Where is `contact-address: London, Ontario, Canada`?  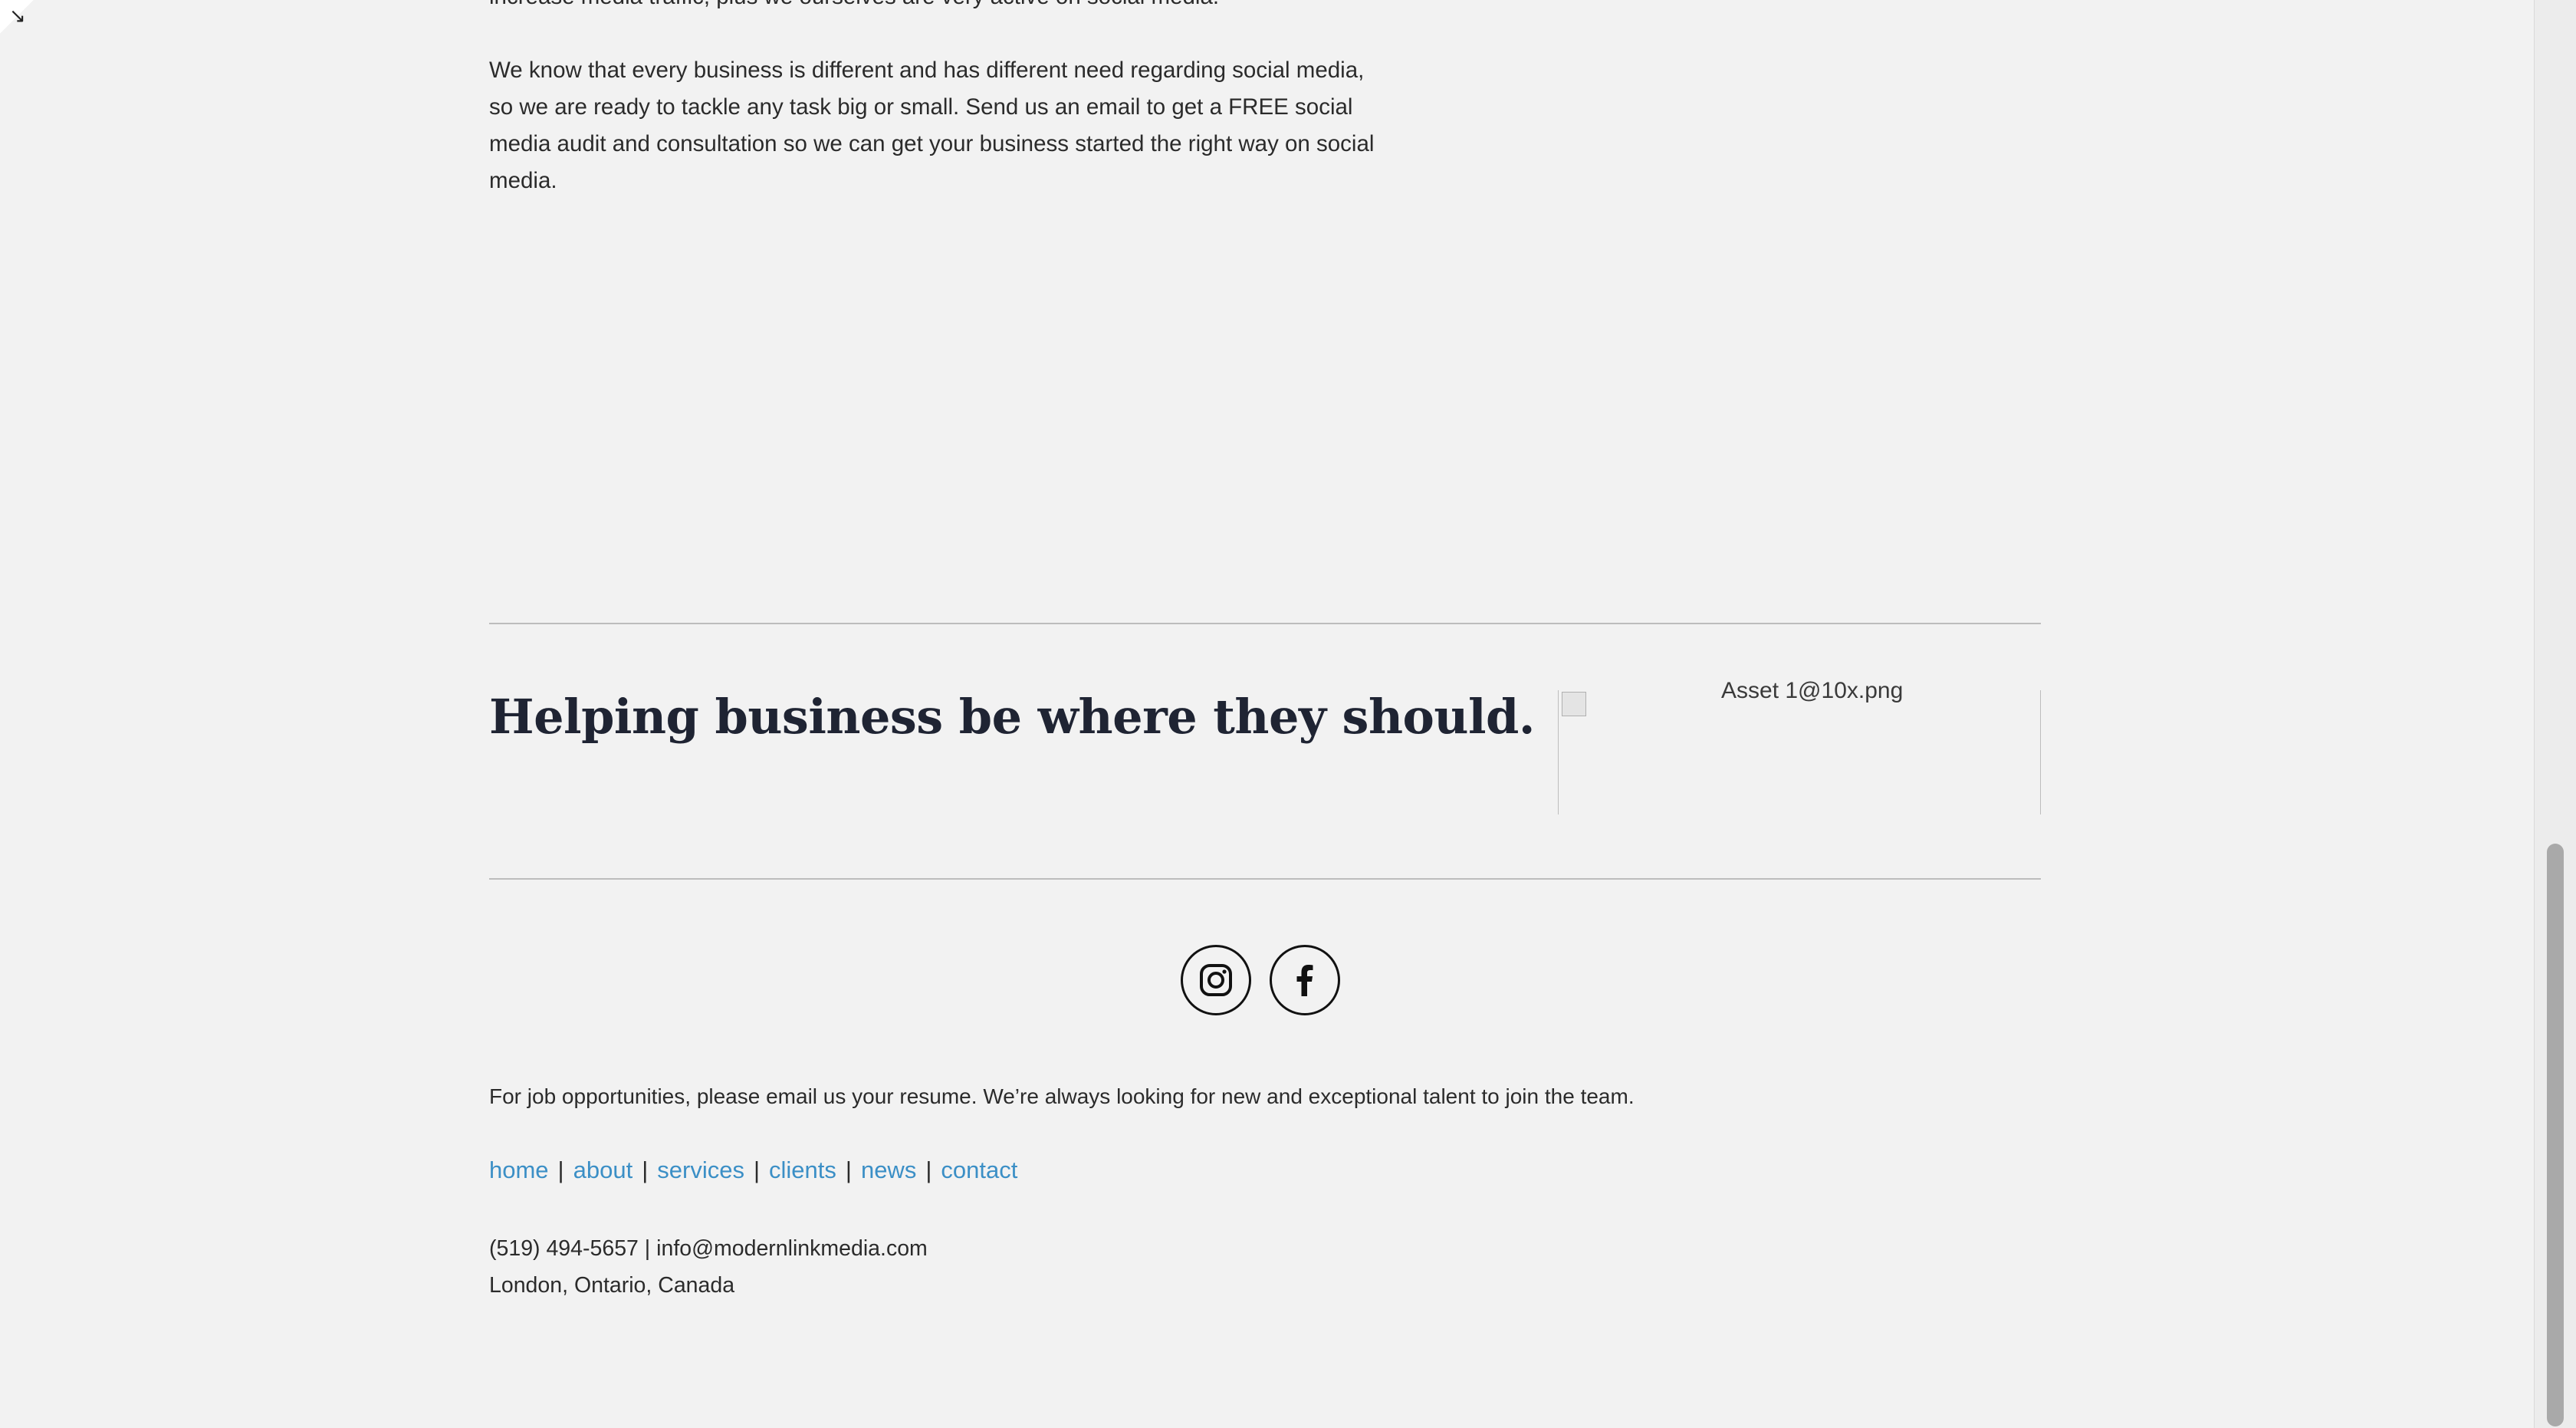
contact-address: London, Ontario, Canada is located at coordinates (612, 1285).